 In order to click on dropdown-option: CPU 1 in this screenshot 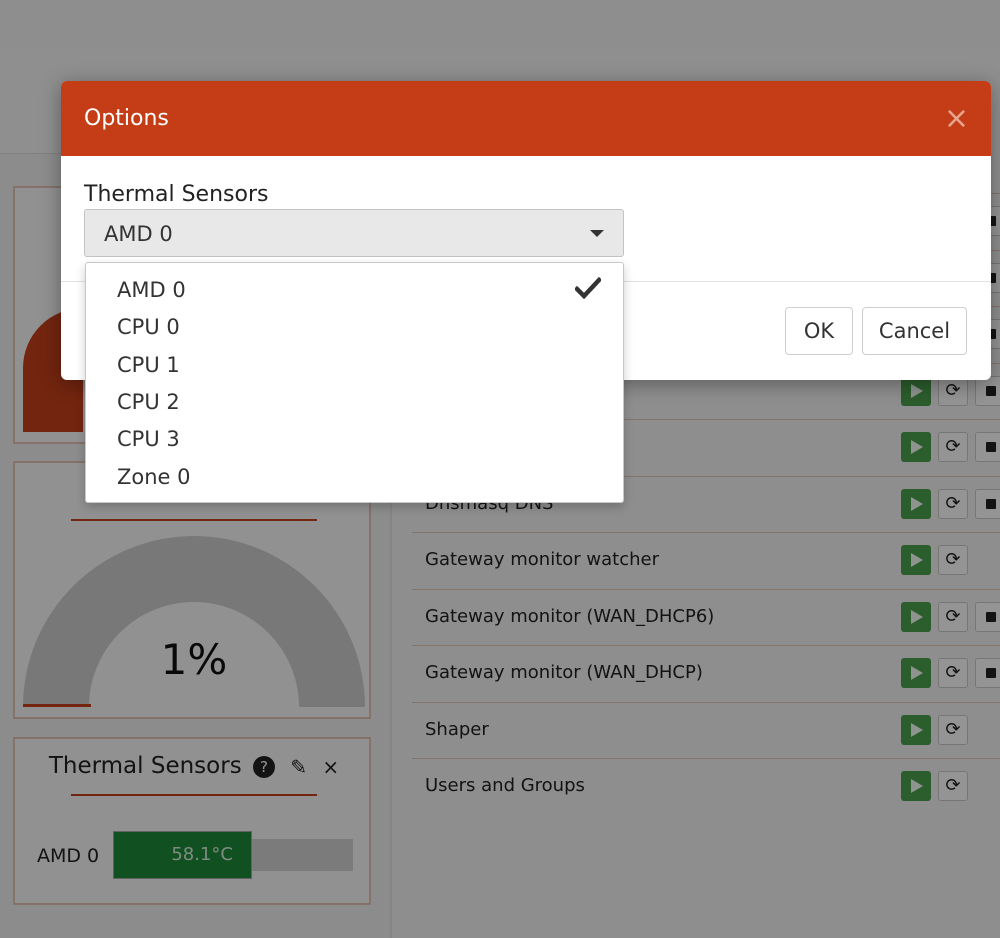, I will do `click(148, 365)`.